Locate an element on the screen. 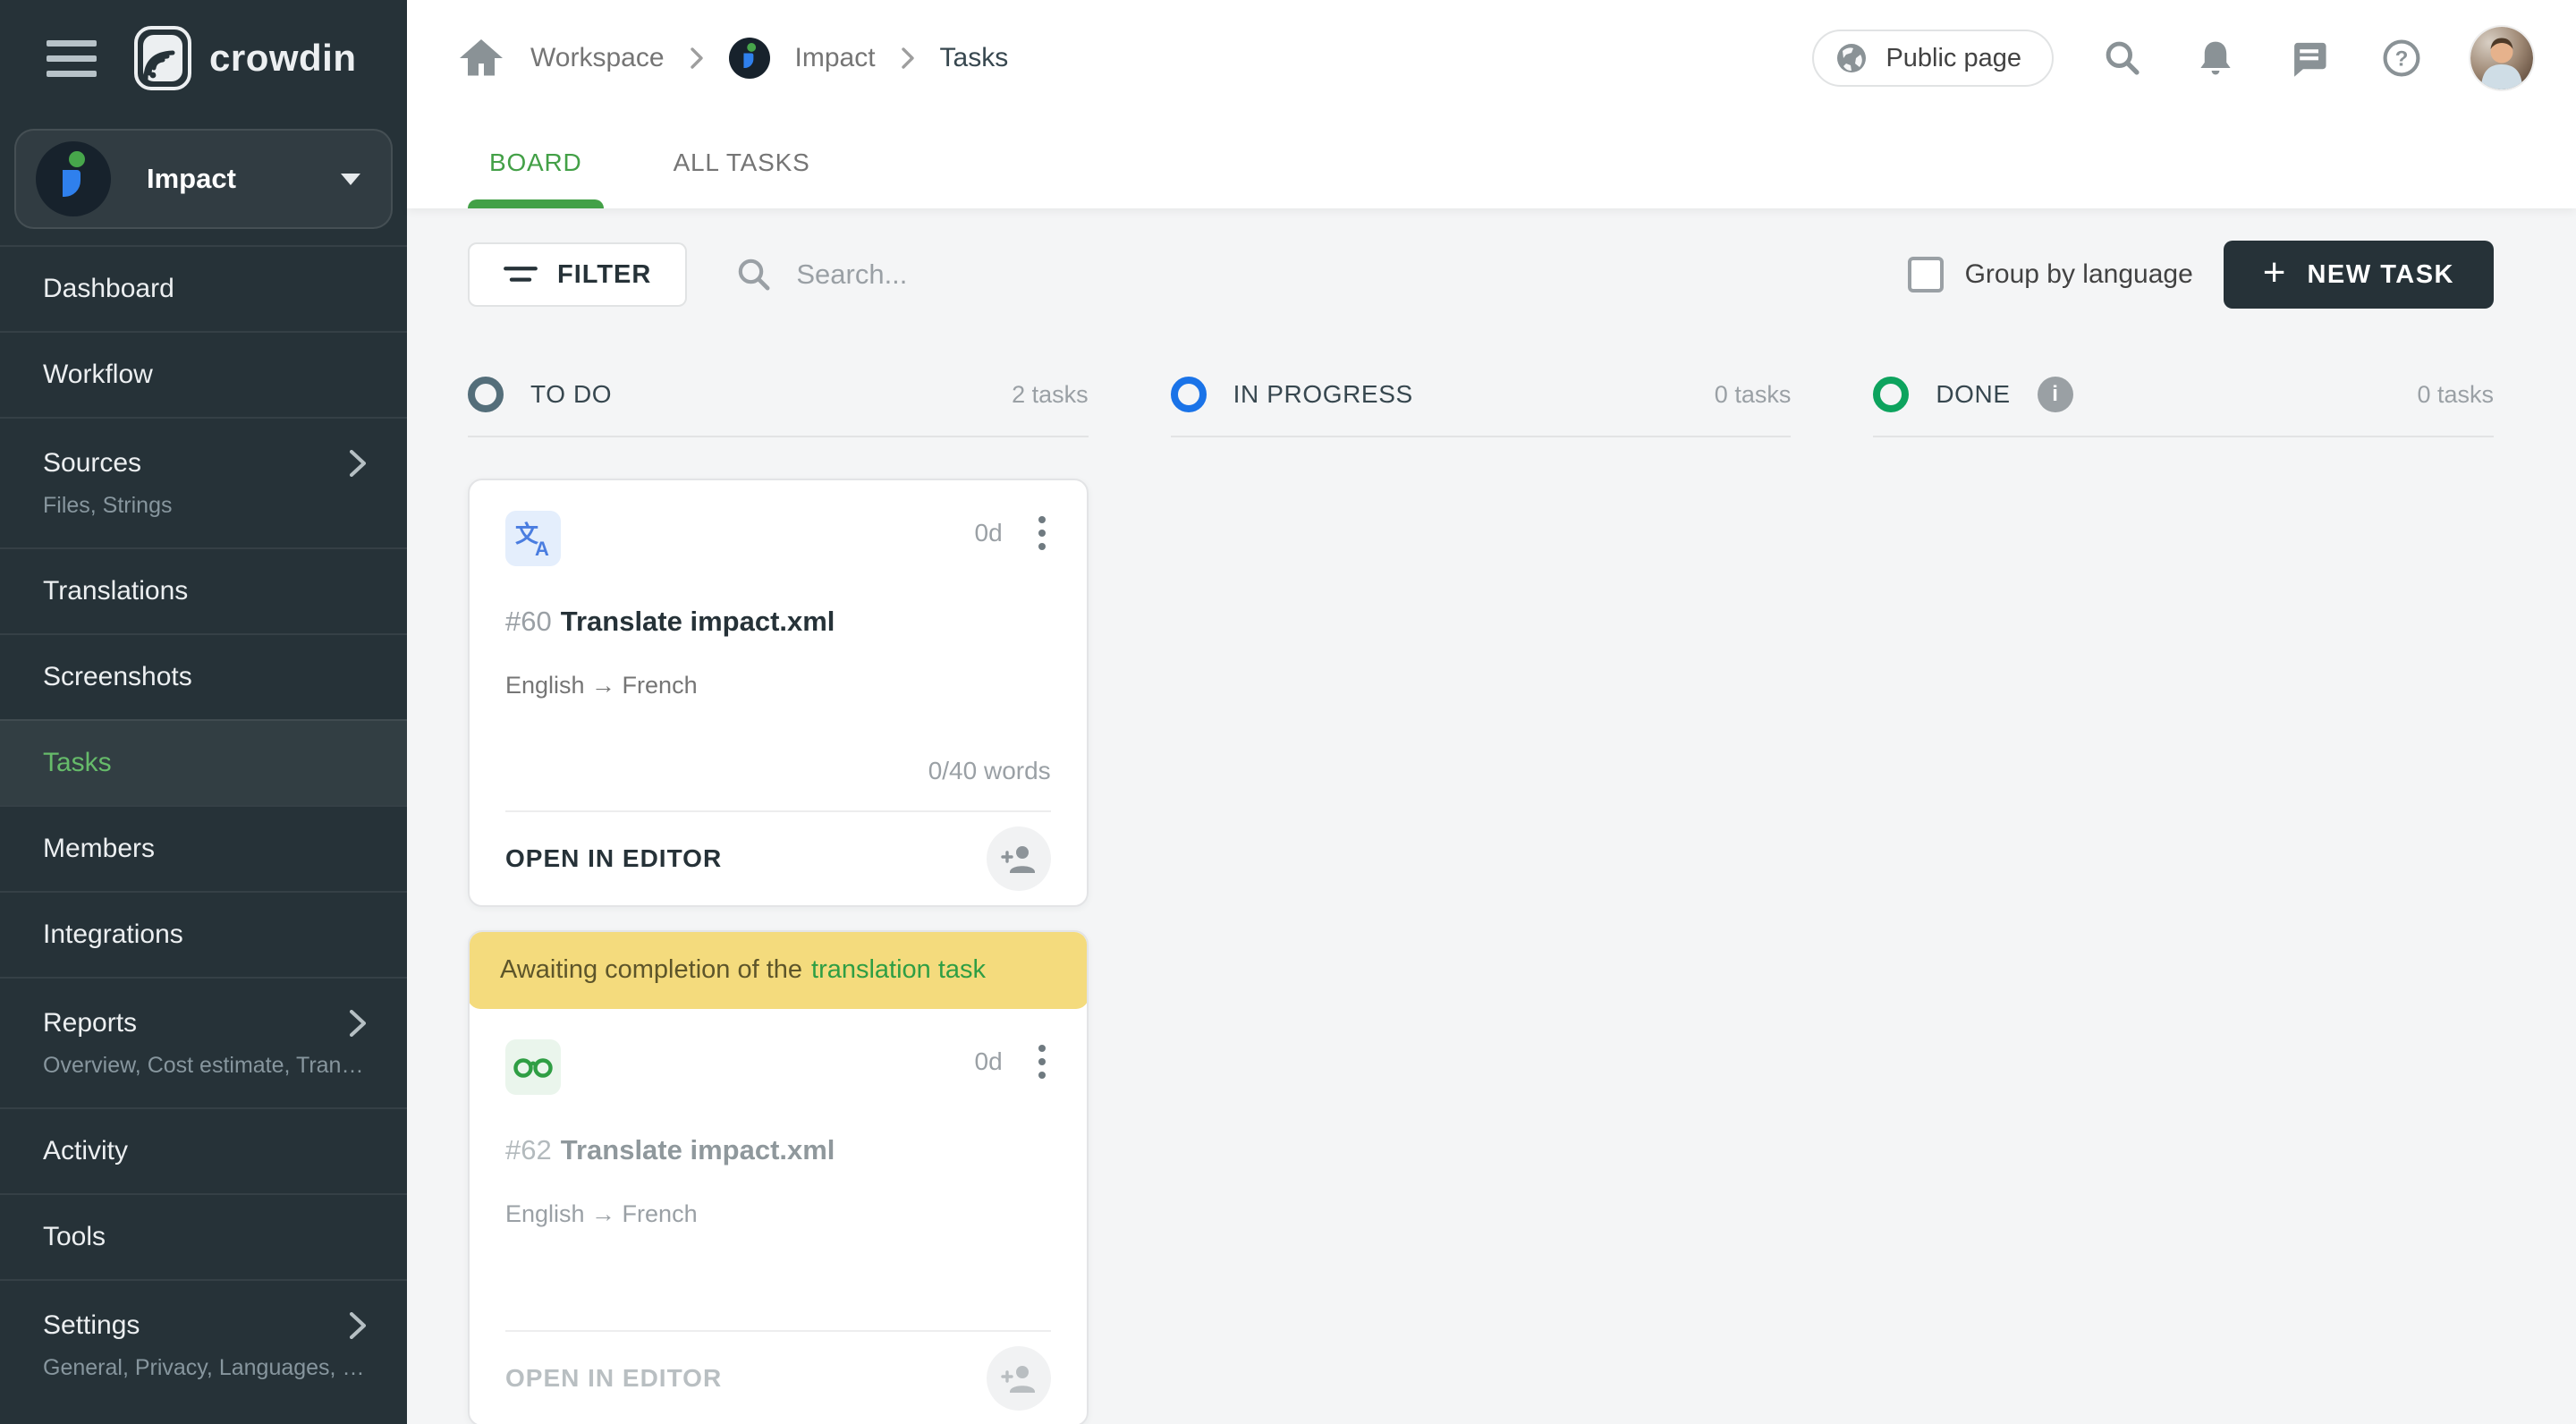 This screenshot has width=2576, height=1424. sidebar-item-label: Members is located at coordinates (99, 848).